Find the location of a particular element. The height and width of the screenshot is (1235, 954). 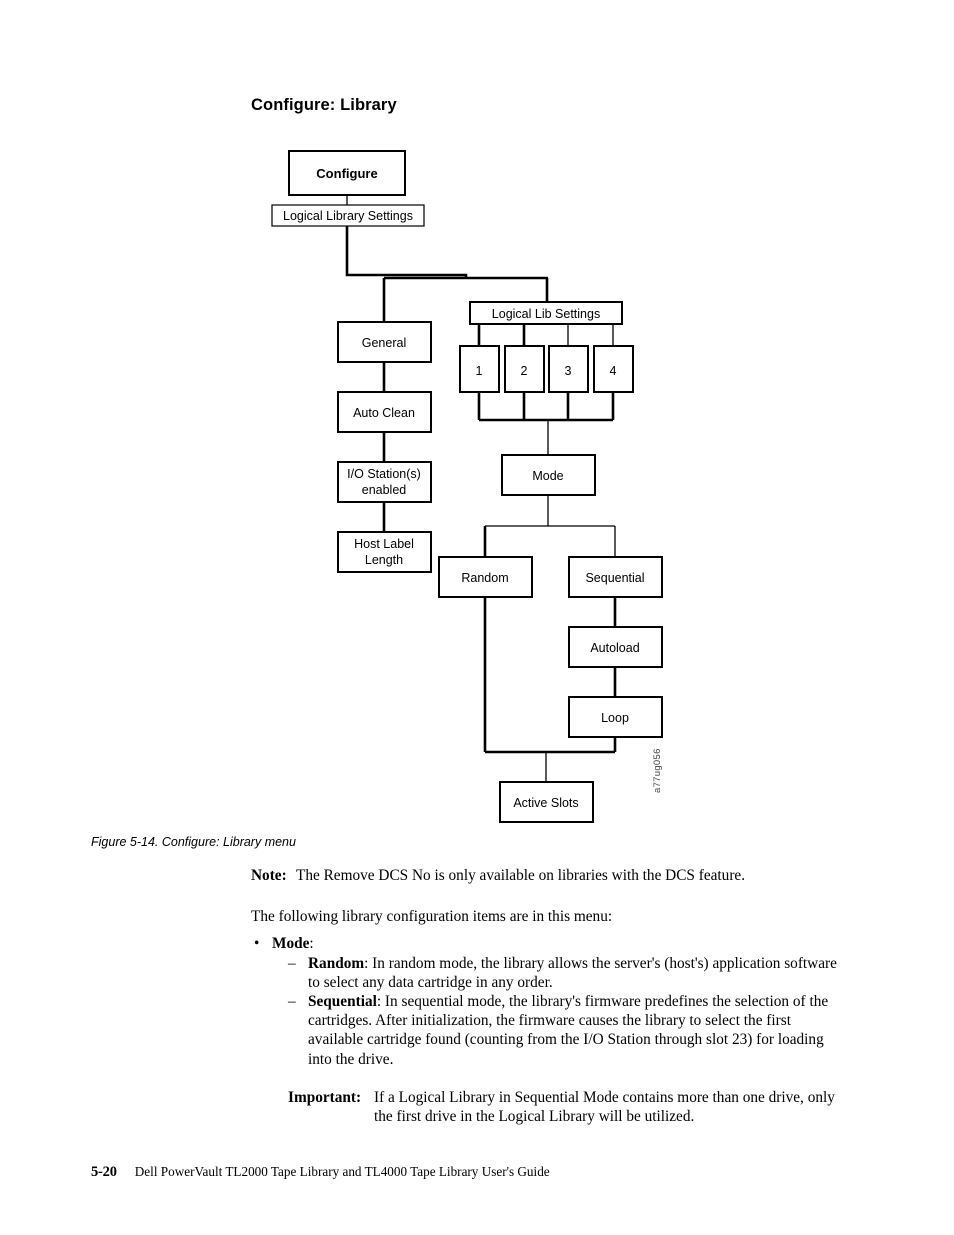

figure-art-code: a77ug056 is located at coordinates (657, 770).